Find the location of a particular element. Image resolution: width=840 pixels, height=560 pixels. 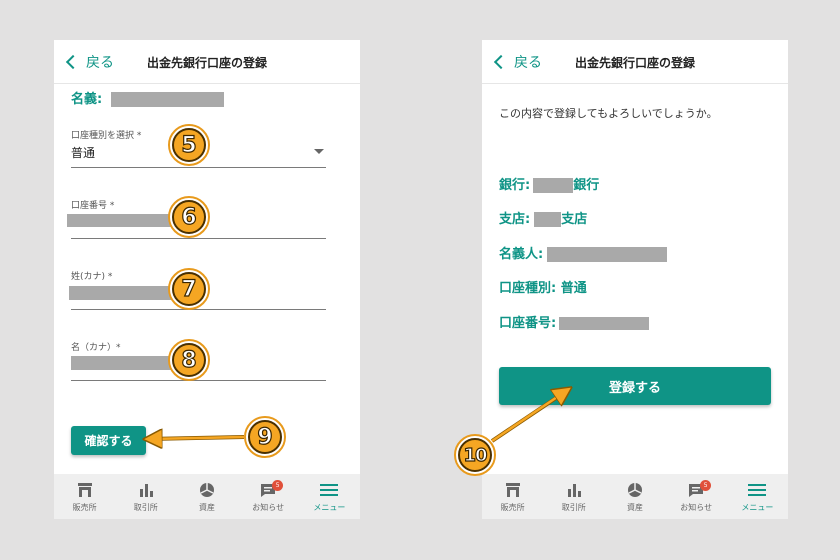

confirm-button: 確認する is located at coordinates (108, 440).